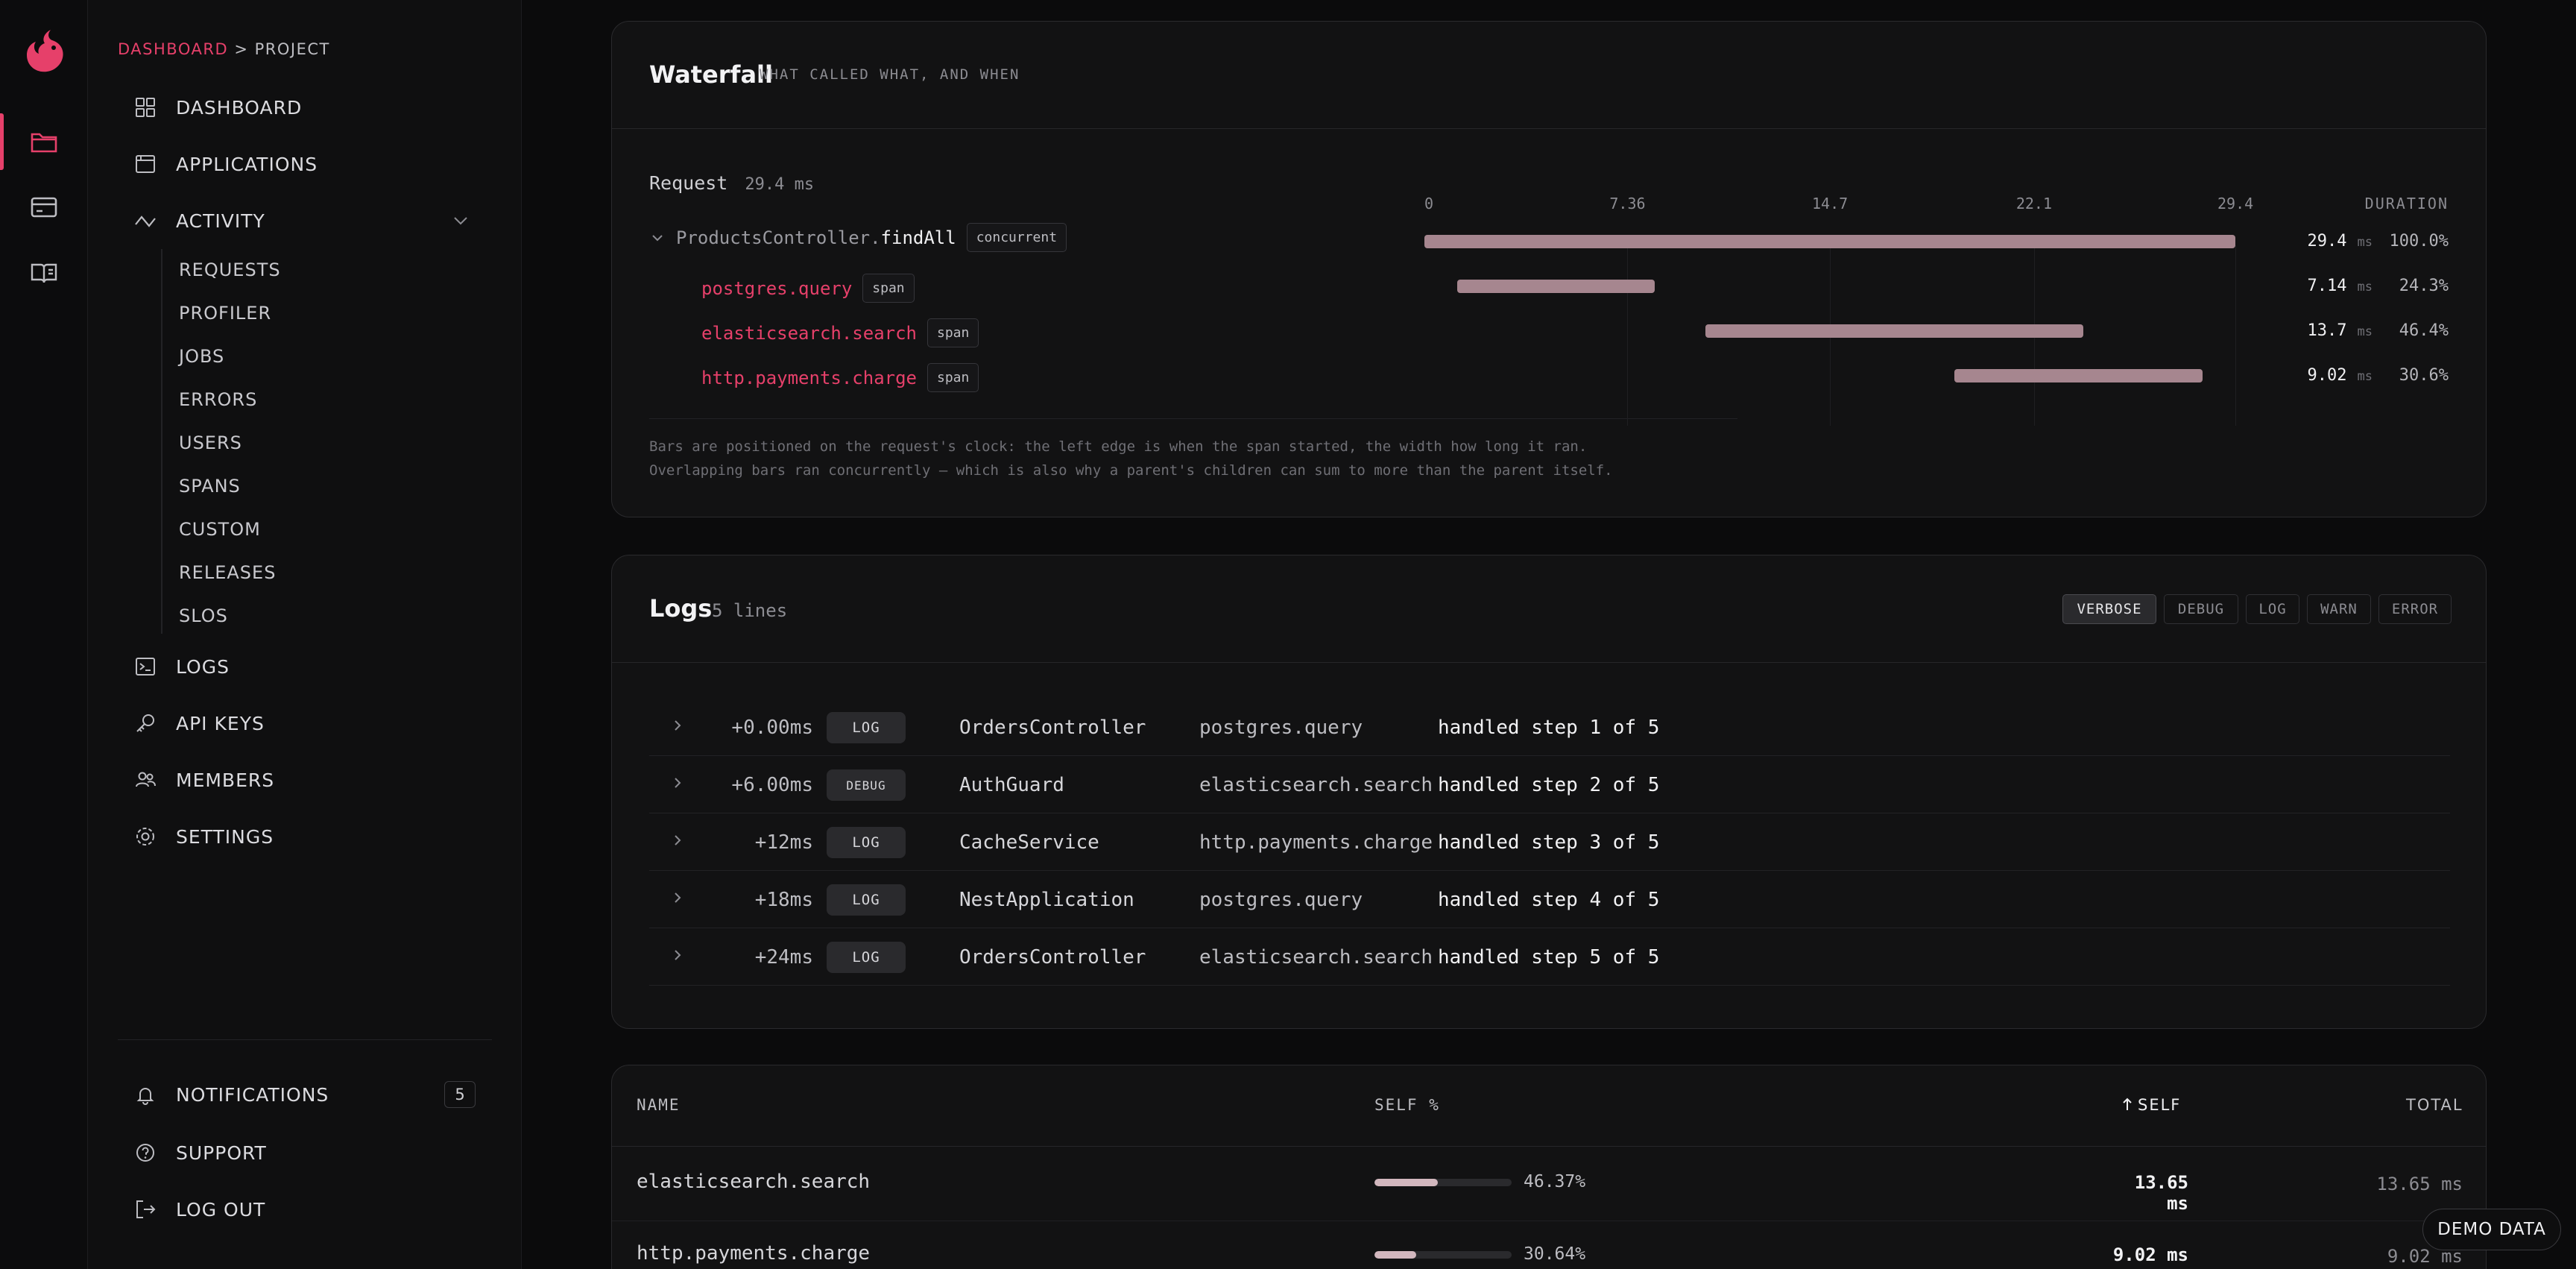 This screenshot has width=2576, height=1269. I want to click on subnav-jobs: JOBS, so click(201, 356).